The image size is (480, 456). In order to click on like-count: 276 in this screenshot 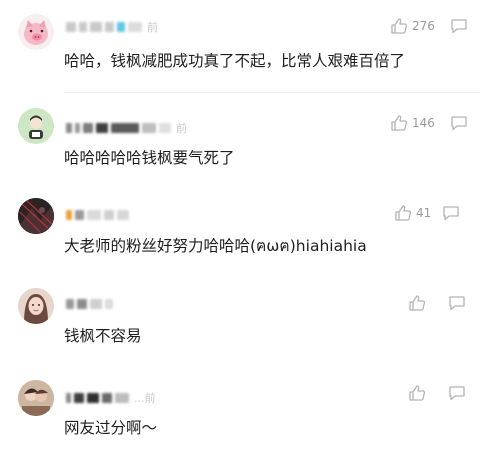, I will do `click(423, 26)`.